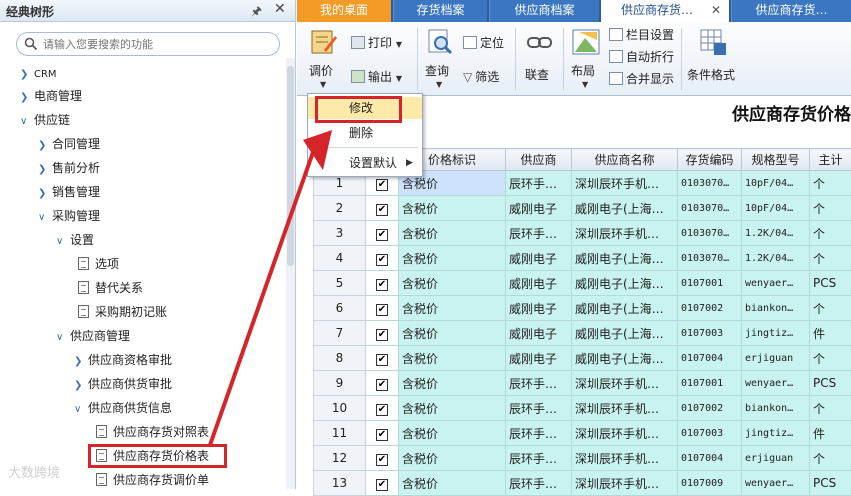 This screenshot has width=851, height=496. Describe the element at coordinates (710, 408) in the screenshot. I see `cell-inventory-code: 0107002` at that location.